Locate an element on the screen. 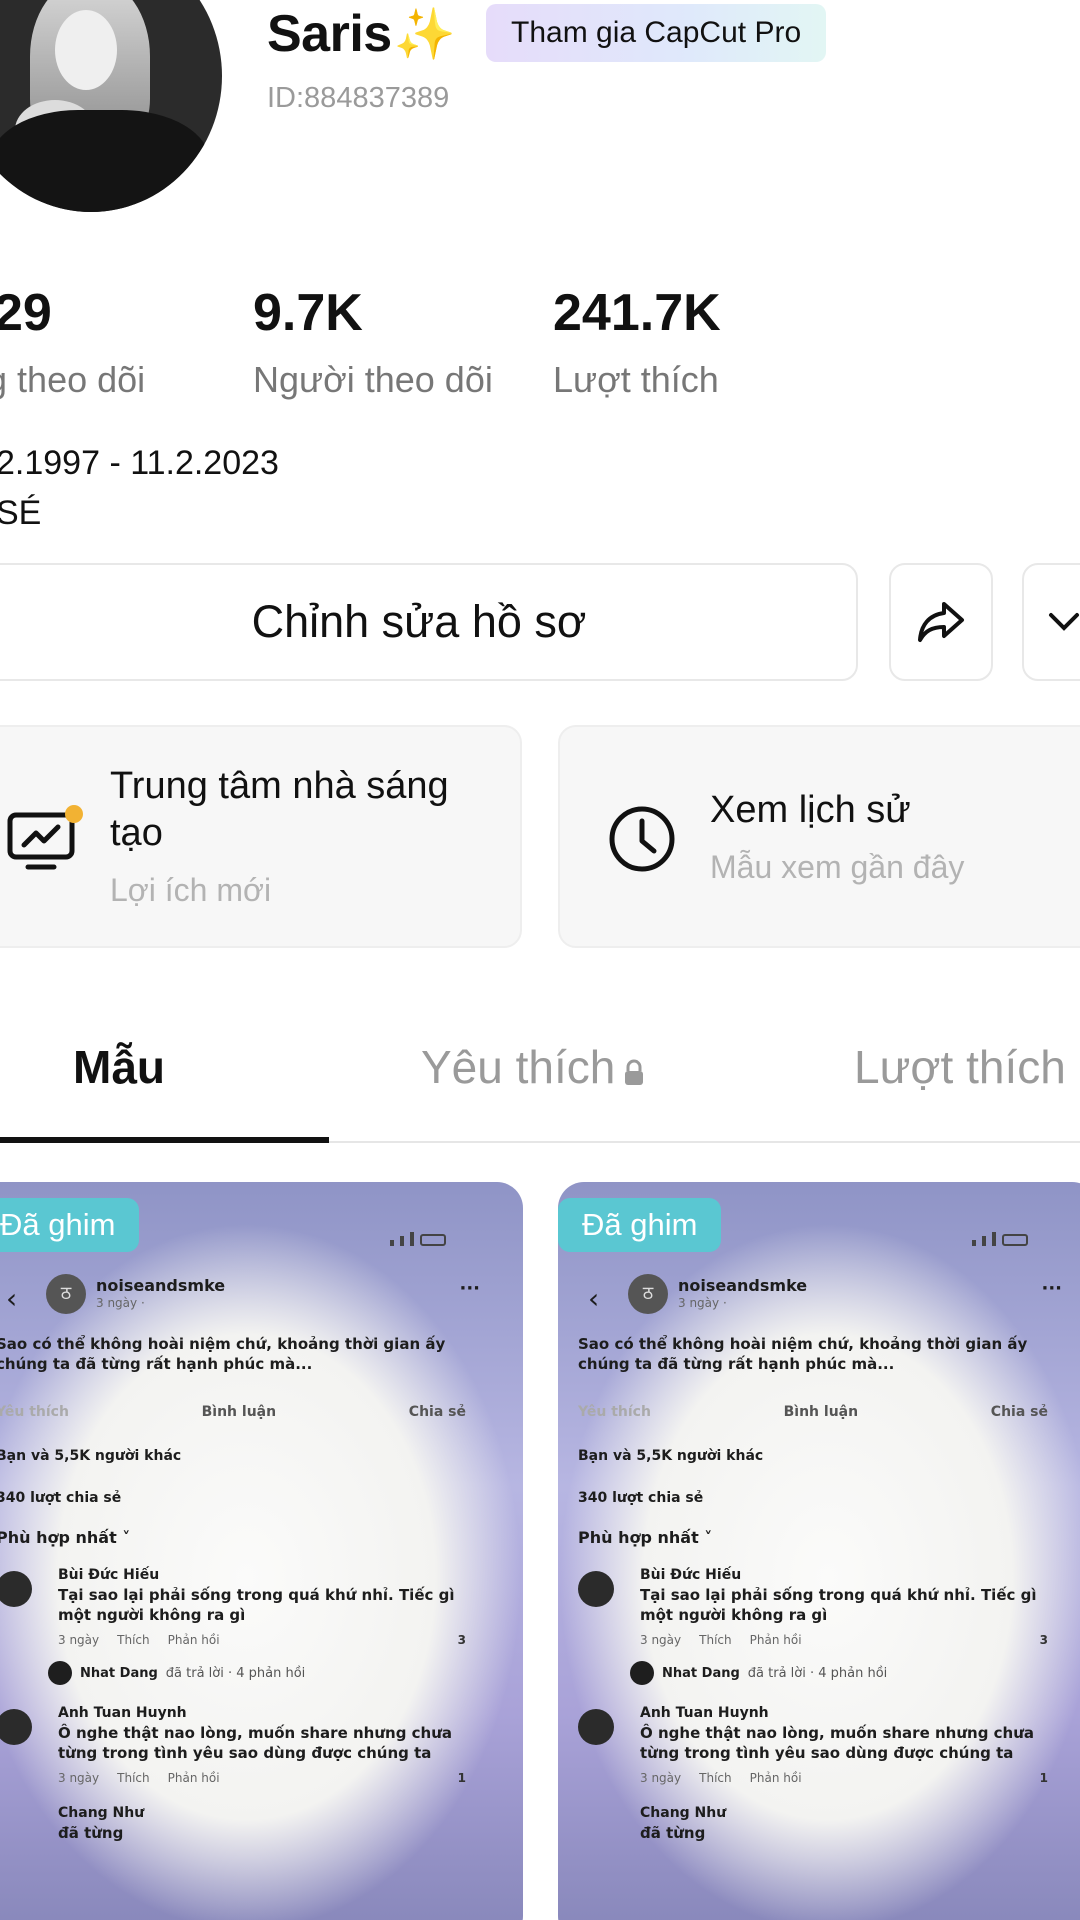 The height and width of the screenshot is (1920, 1080). post-action: Chia sẻ is located at coordinates (437, 1412).